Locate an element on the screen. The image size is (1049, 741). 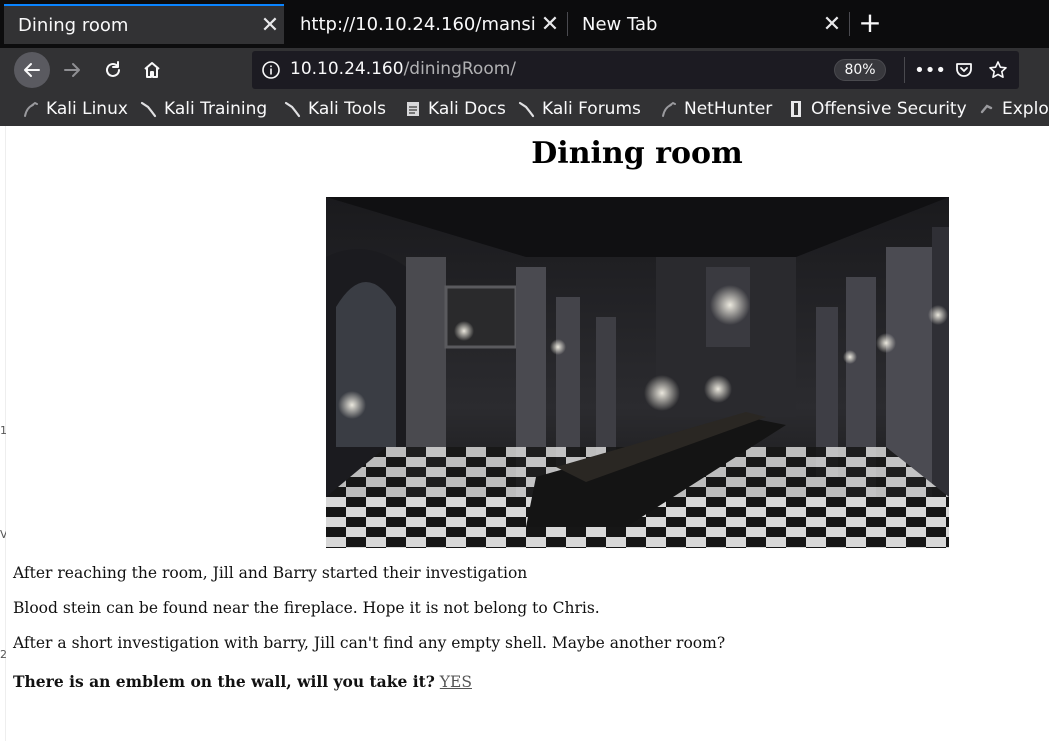
tab-mansion: http://10.10.24.160/mansion ✕ is located at coordinates (425, 24).